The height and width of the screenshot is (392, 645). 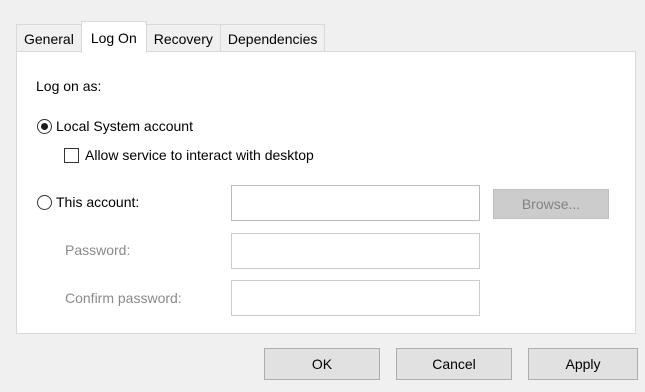 What do you see at coordinates (69, 86) in the screenshot?
I see `log-on-as-heading: Log on as:` at bounding box center [69, 86].